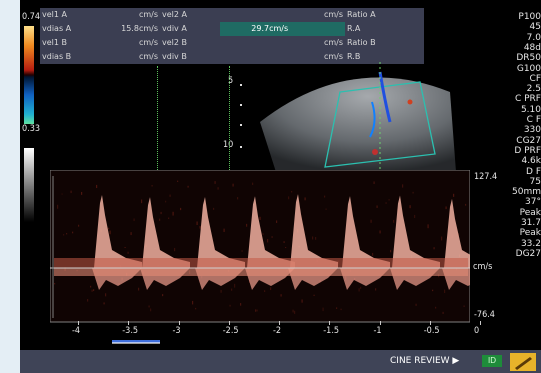 The image size is (541, 373). I want to click on bmode-sector-image, so click(355, 117).